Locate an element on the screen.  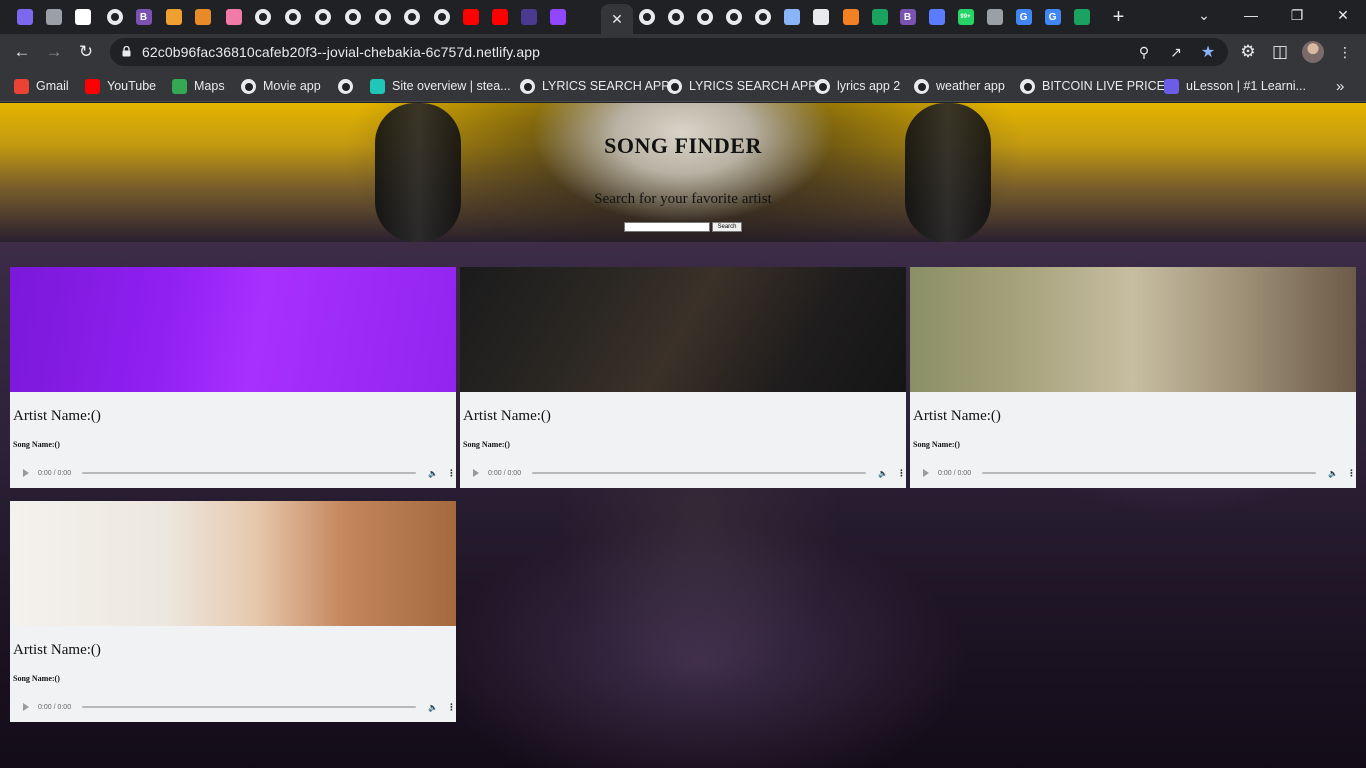
mail-icon is located at coordinates (24, 17).